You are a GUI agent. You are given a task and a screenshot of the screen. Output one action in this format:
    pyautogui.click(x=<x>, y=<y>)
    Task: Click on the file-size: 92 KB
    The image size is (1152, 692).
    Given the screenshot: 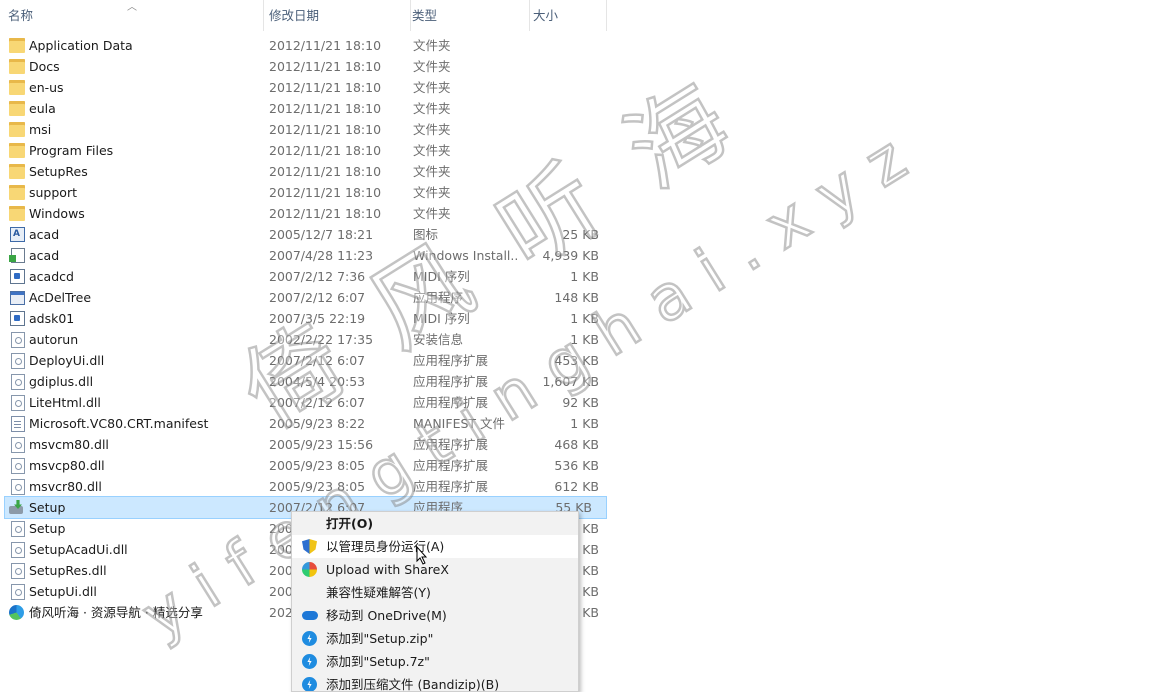 What is the action you would take?
    pyautogui.click(x=580, y=402)
    